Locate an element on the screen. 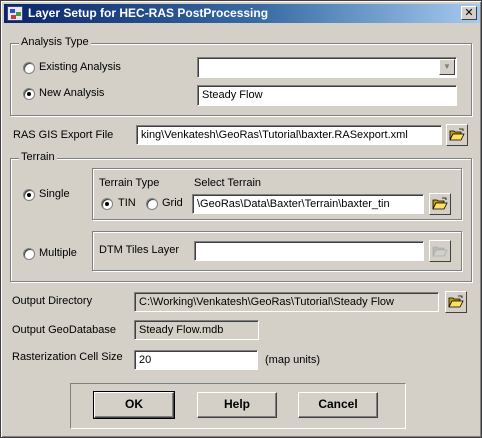 The width and height of the screenshot is (482, 438). dtm-tiles-browse-button is located at coordinates (440, 251).